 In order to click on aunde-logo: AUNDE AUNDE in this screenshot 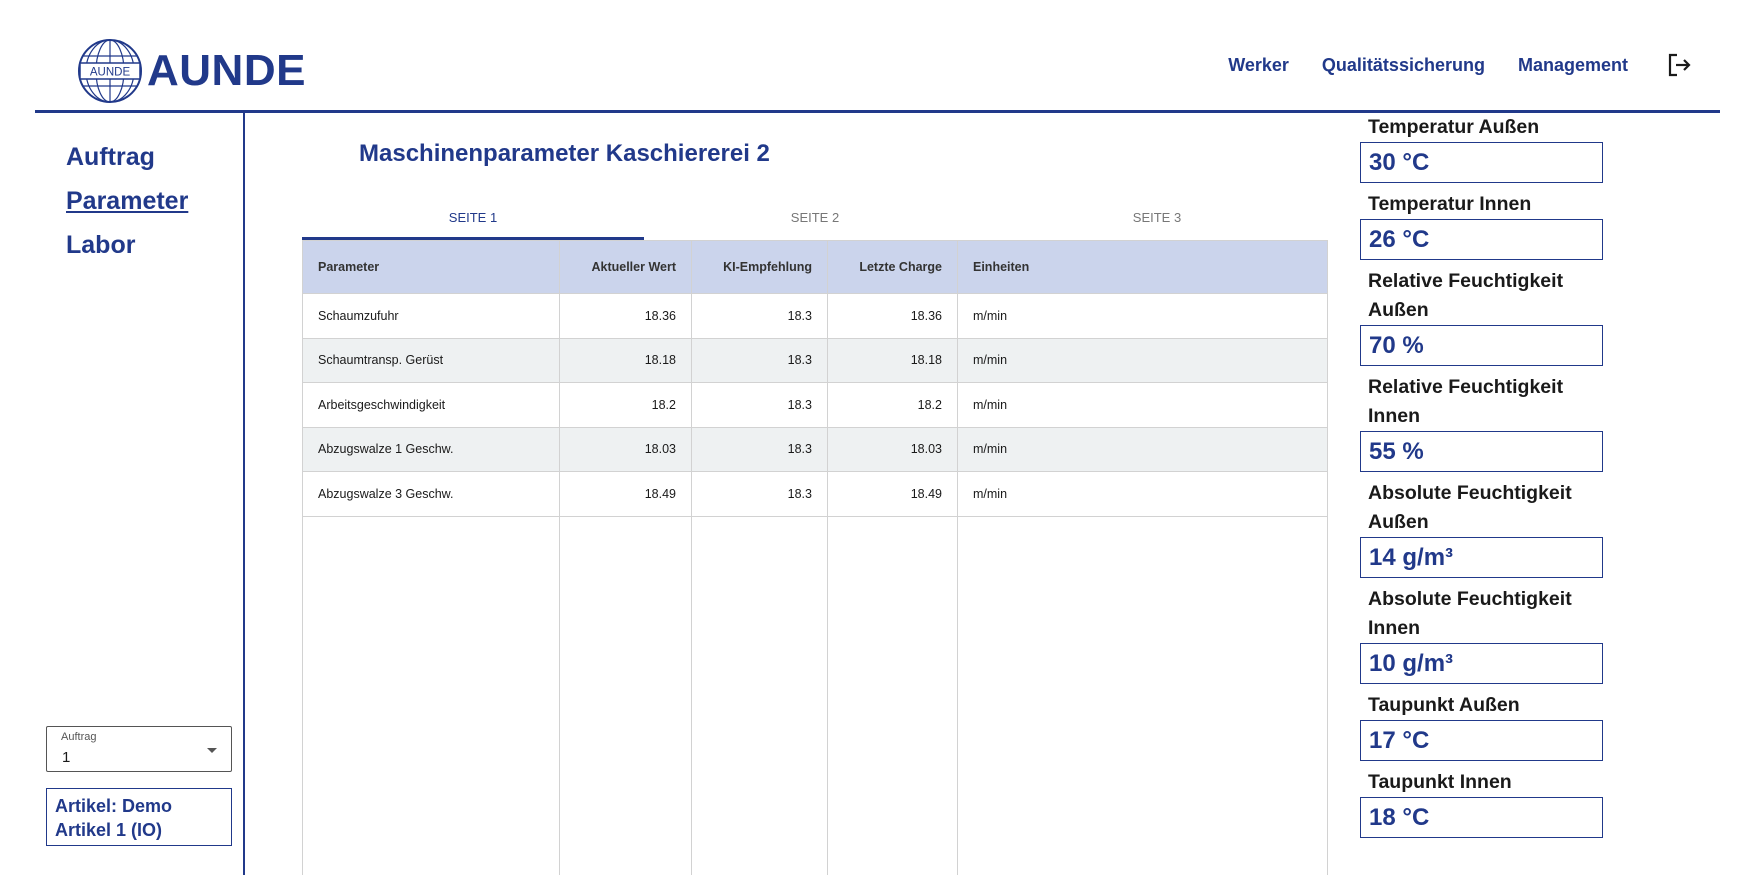, I will do `click(191, 71)`.